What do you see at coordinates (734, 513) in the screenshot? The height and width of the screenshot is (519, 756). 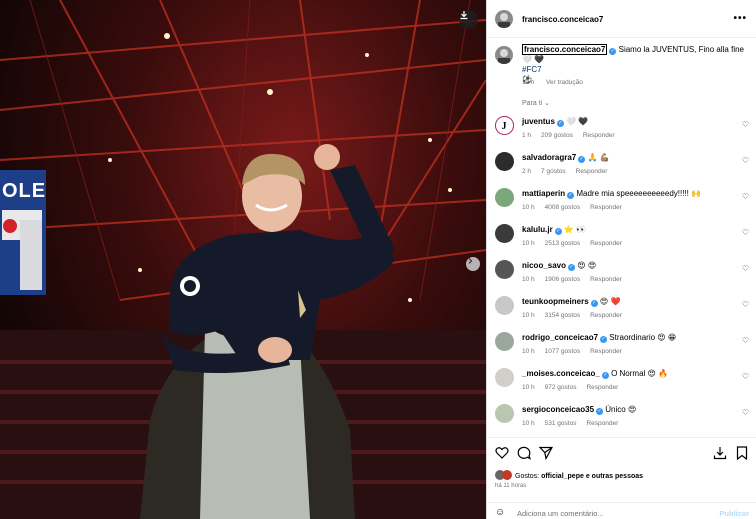 I see `publish-button: Publicar` at bounding box center [734, 513].